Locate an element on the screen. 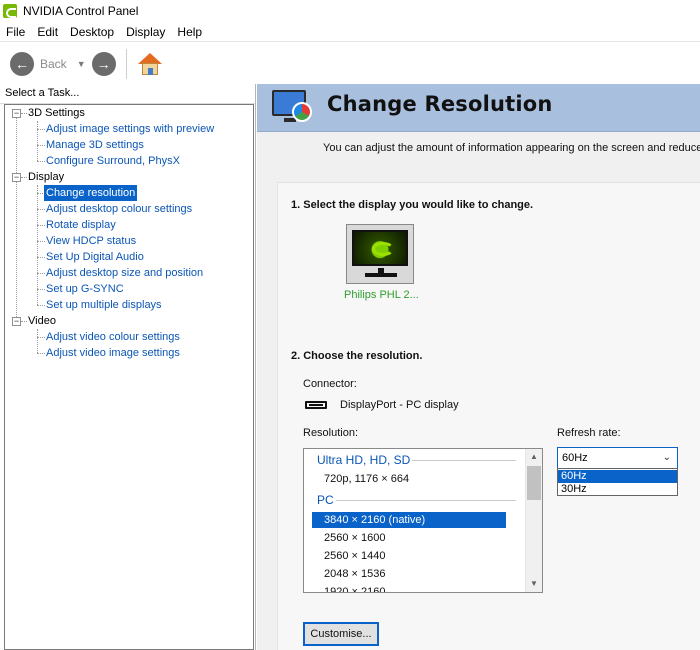 The width and height of the screenshot is (700, 650). menu-edit: Edit is located at coordinates (47, 32).